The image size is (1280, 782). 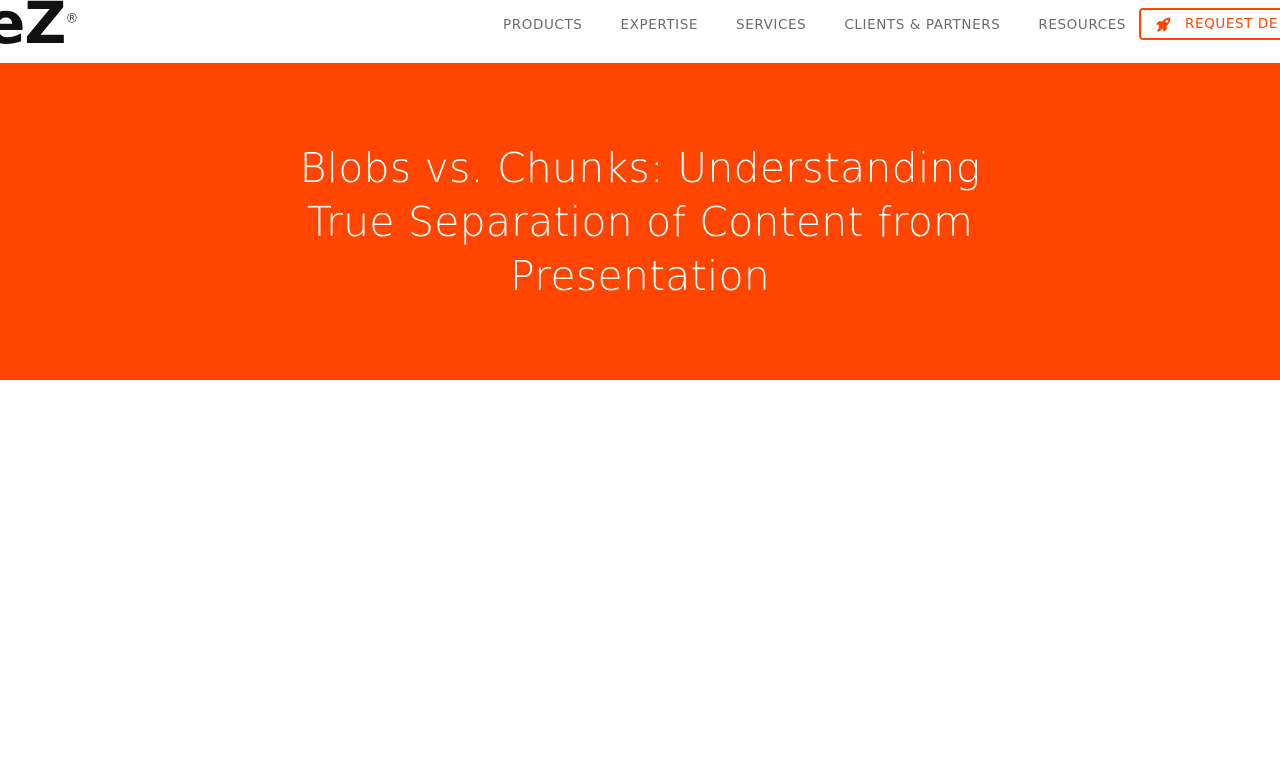 What do you see at coordinates (922, 25) in the screenshot?
I see `nav-item-clients-partners: CLIENTS & PARTNERS` at bounding box center [922, 25].